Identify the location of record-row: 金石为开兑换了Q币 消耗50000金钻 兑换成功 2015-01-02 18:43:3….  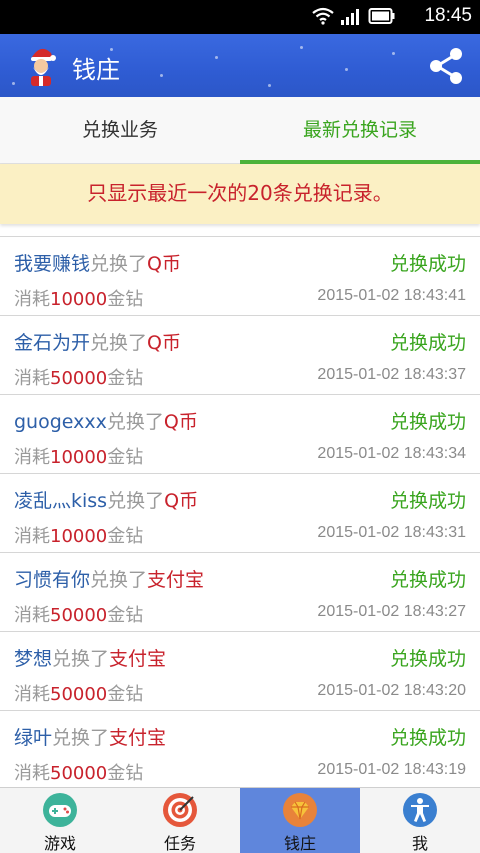
(240, 355).